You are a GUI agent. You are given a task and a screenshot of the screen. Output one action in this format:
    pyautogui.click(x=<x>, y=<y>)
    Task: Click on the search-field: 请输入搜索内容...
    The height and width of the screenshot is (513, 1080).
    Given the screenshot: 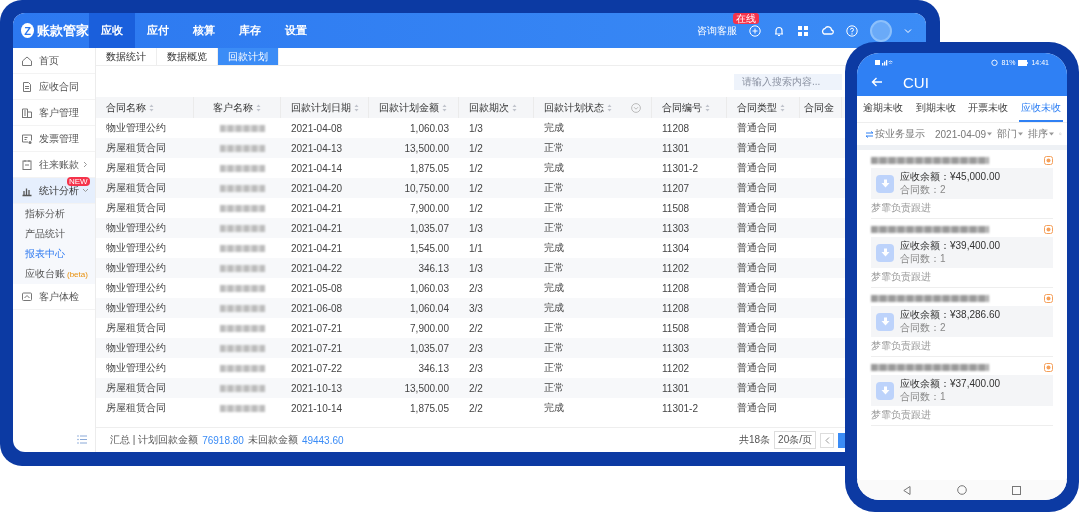 What is the action you would take?
    pyautogui.click(x=788, y=81)
    